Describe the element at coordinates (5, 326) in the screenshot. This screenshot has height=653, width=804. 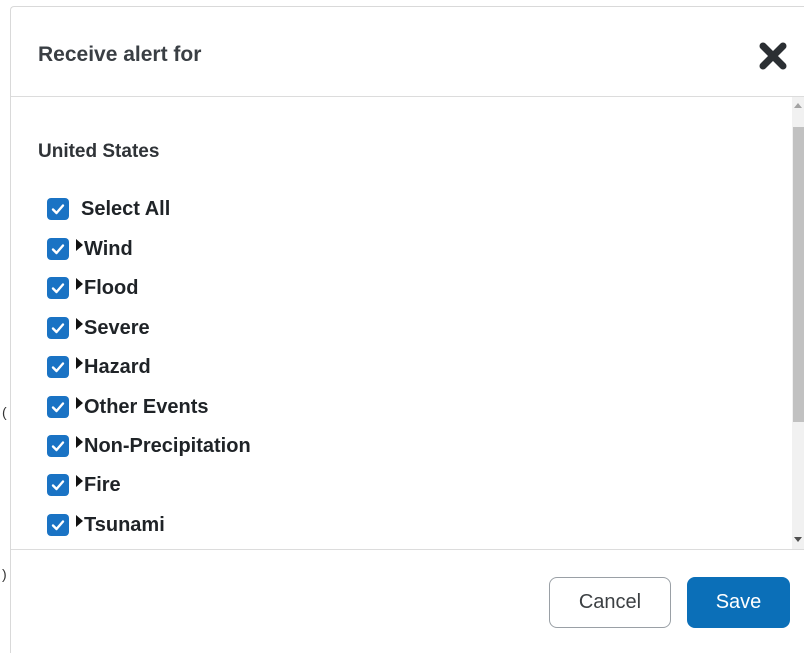
I see `backdrop: ( )` at that location.